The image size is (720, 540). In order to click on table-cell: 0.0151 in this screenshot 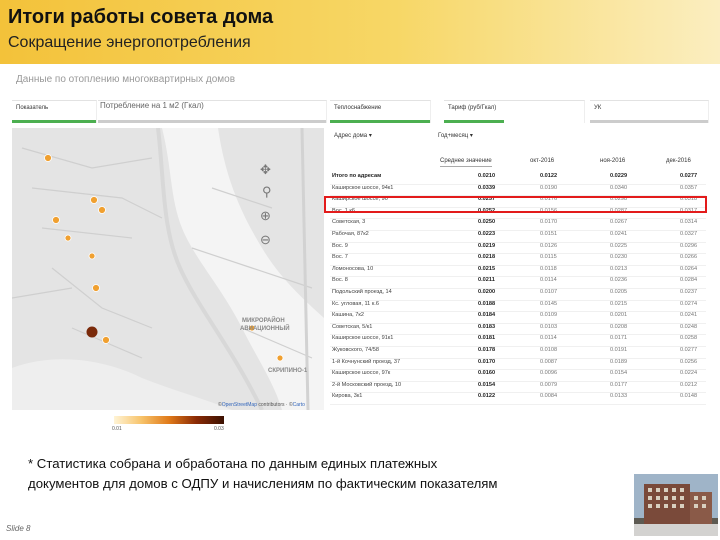, I will do `click(549, 234)`.